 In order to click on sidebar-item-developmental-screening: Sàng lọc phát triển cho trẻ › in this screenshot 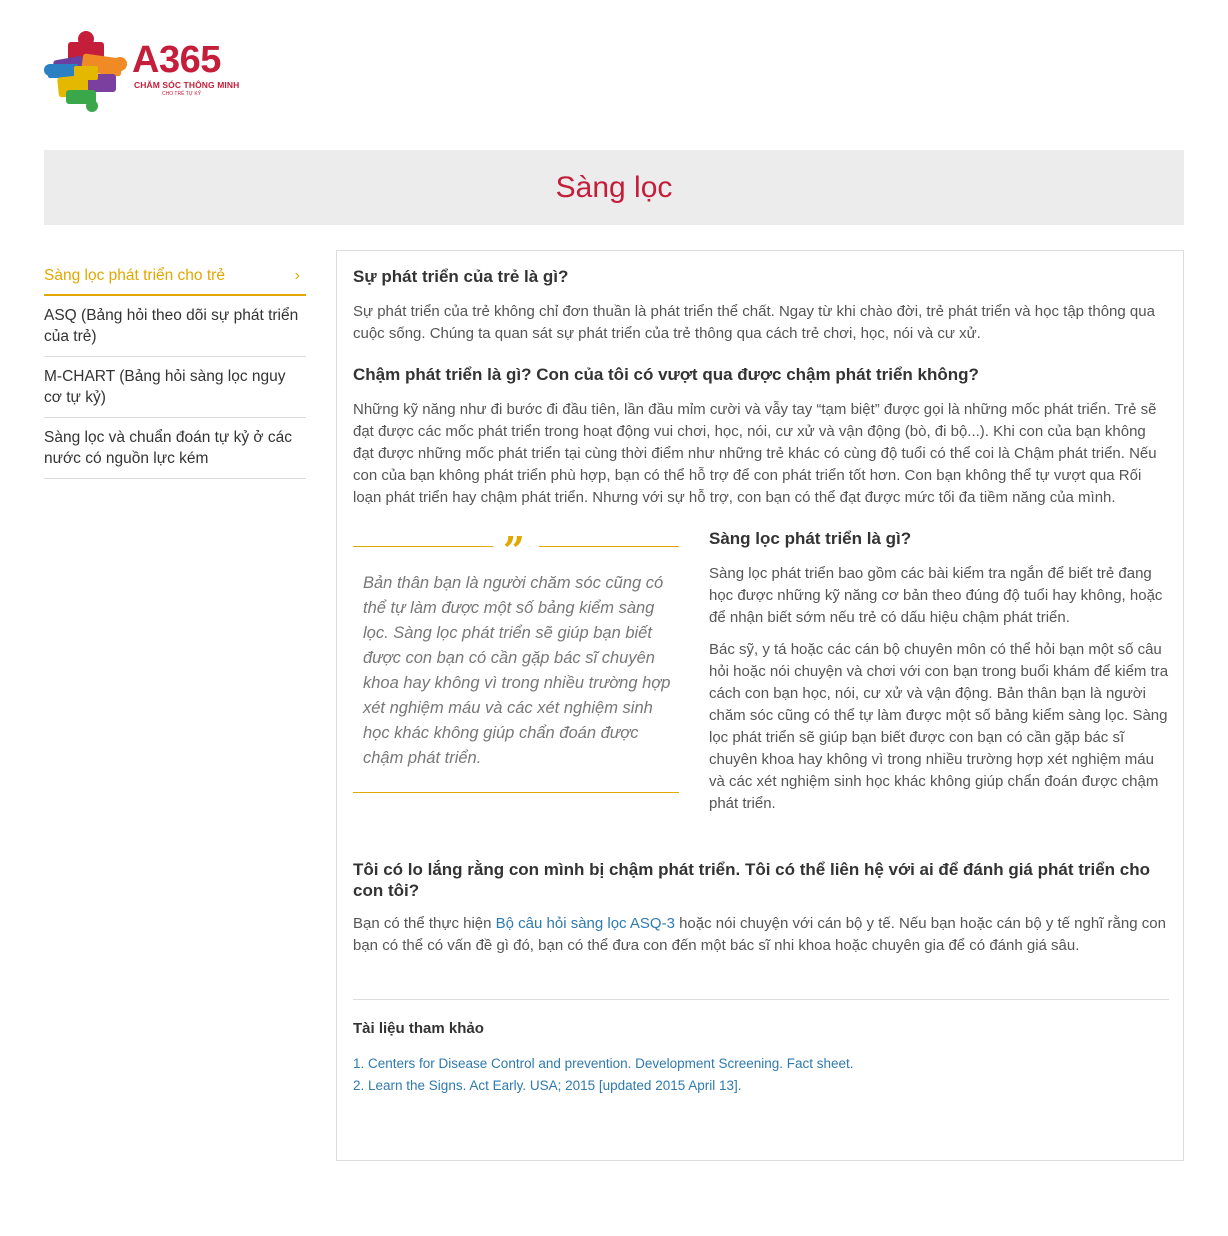, I will do `click(175, 275)`.